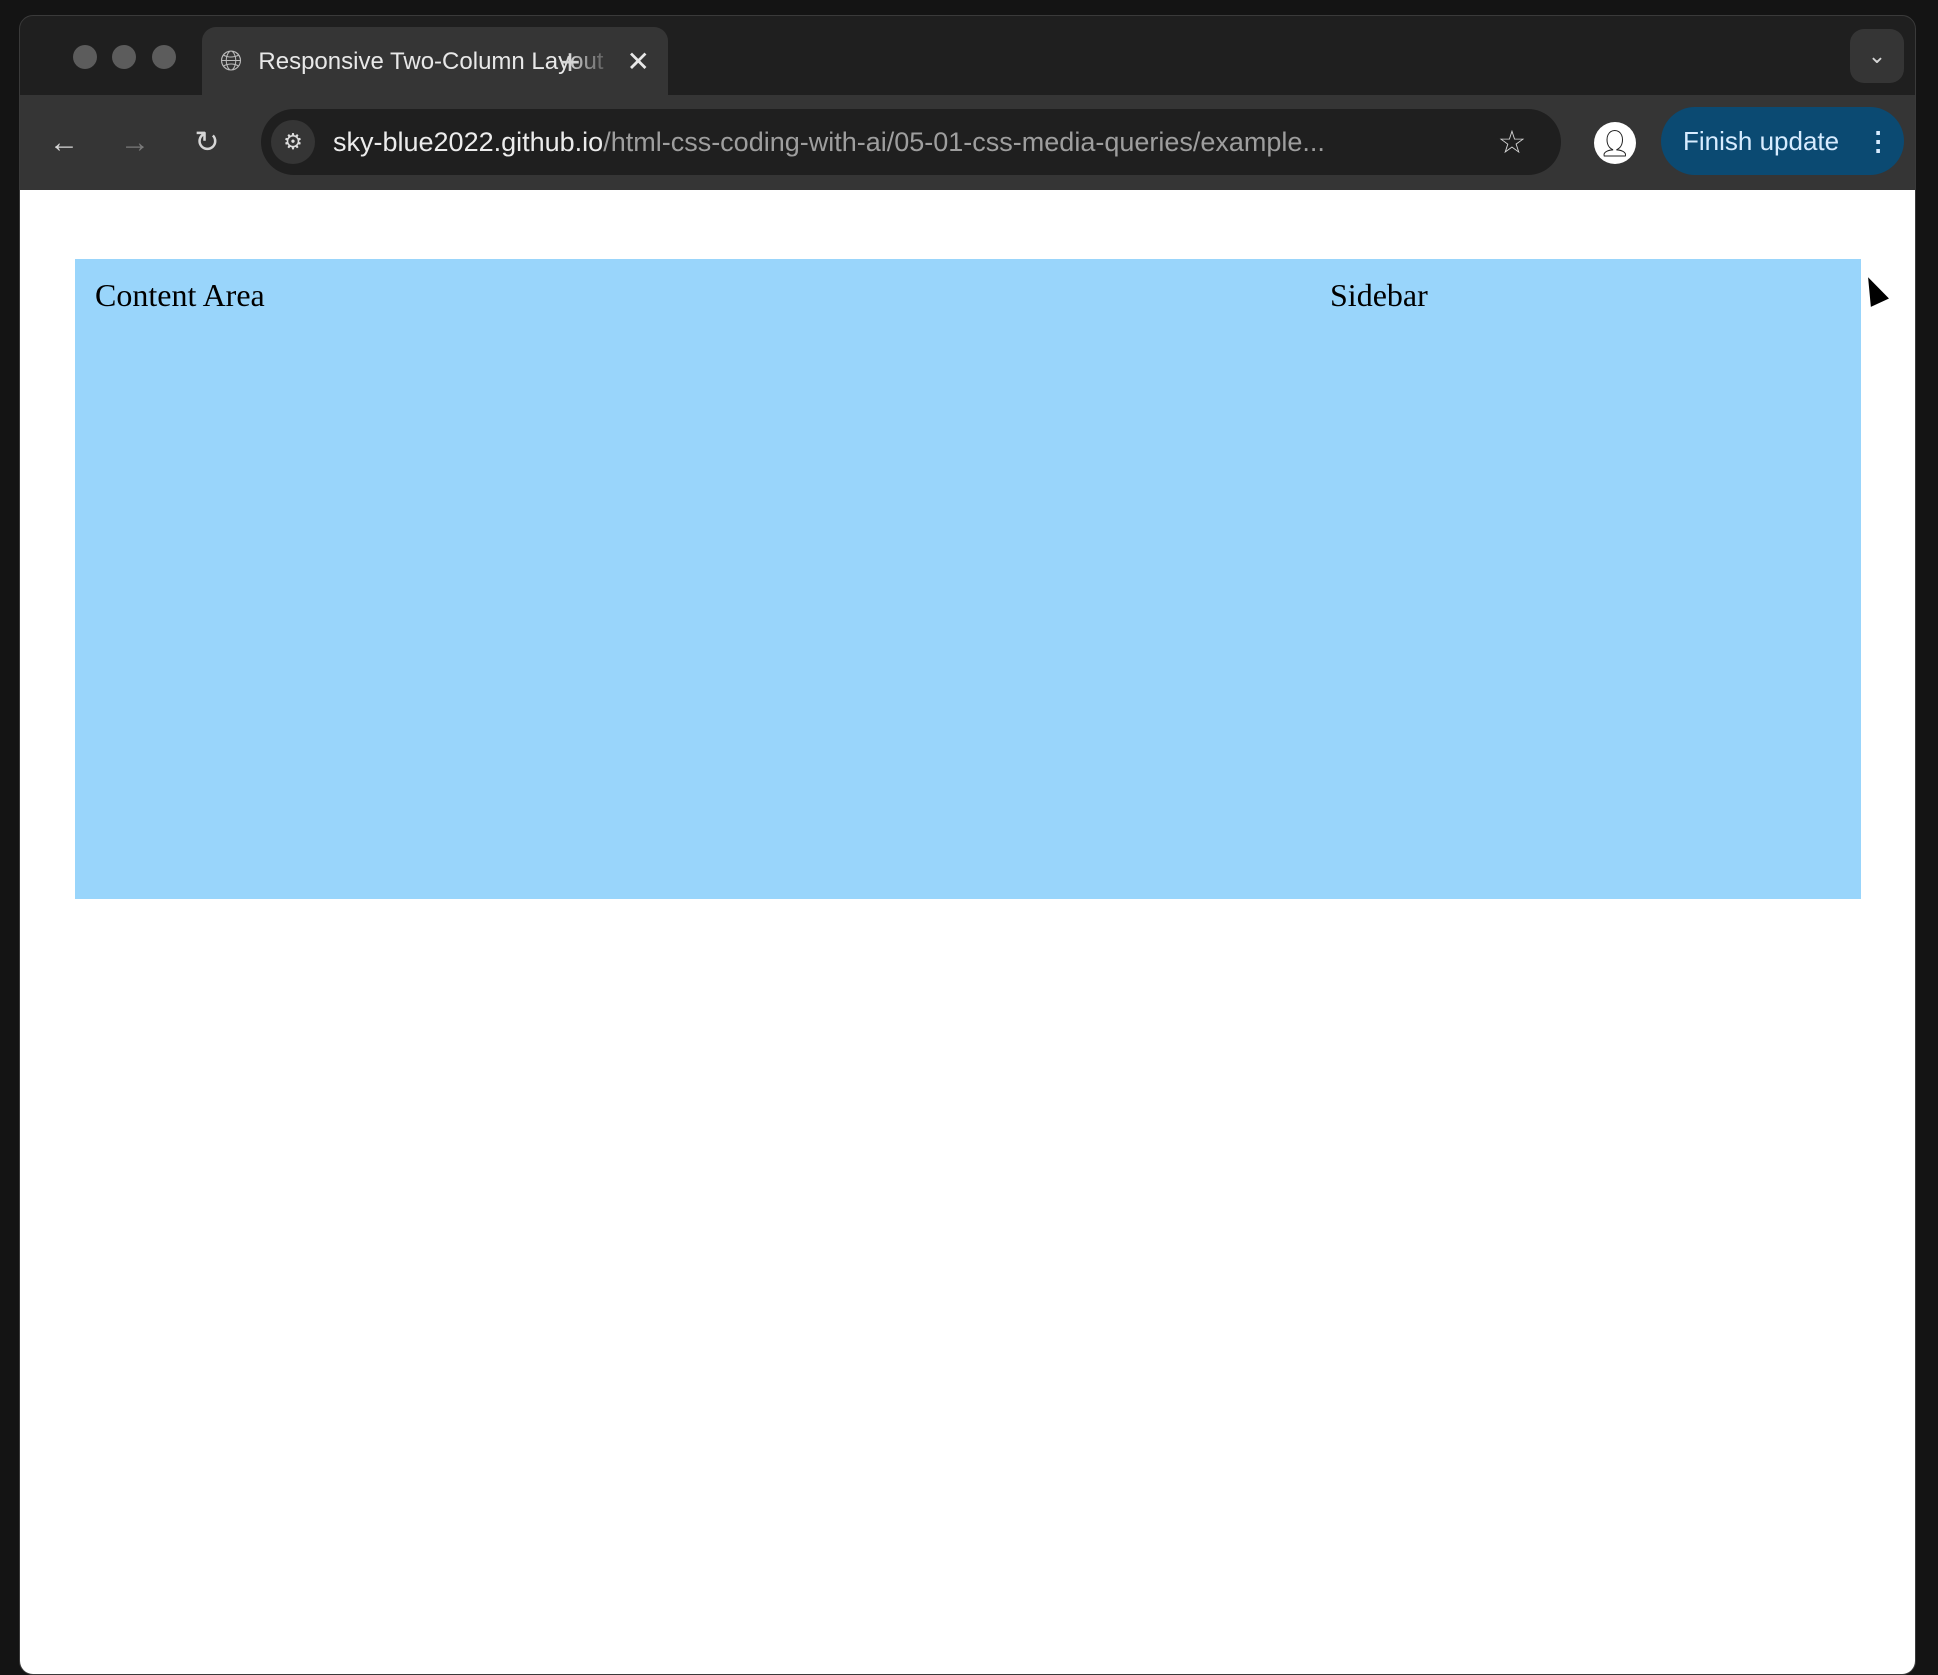 The height and width of the screenshot is (1675, 1938). Describe the element at coordinates (1878, 141) in the screenshot. I see `more-menu-icon: ⋮` at that location.